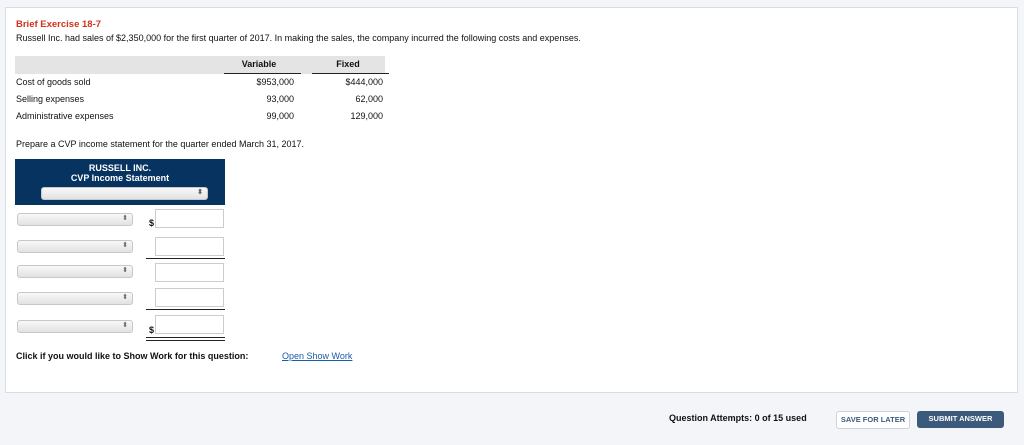  Describe the element at coordinates (317, 356) in the screenshot. I see `open-show-work-link: Open Show Work` at that location.